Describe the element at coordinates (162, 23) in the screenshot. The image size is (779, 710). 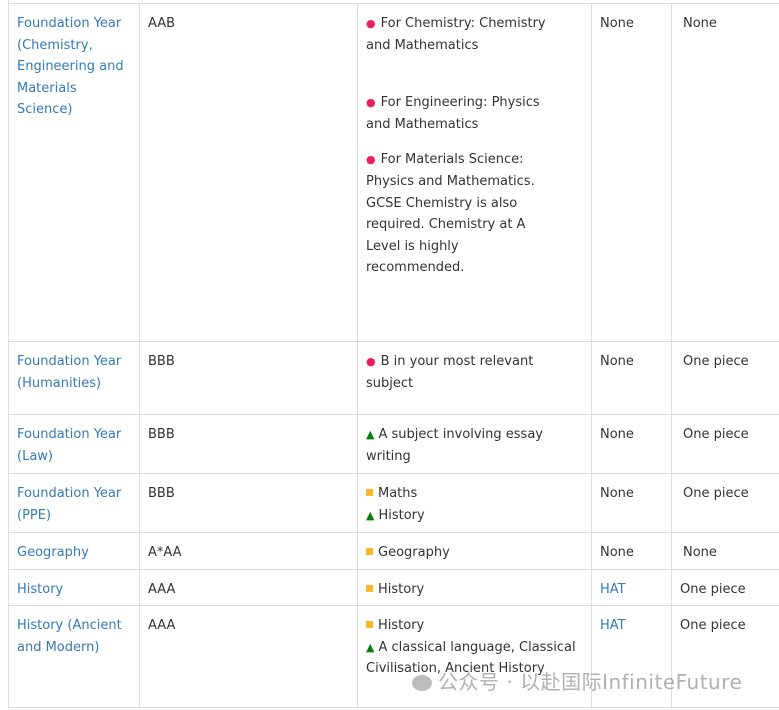
I see `grades: AAB` at that location.